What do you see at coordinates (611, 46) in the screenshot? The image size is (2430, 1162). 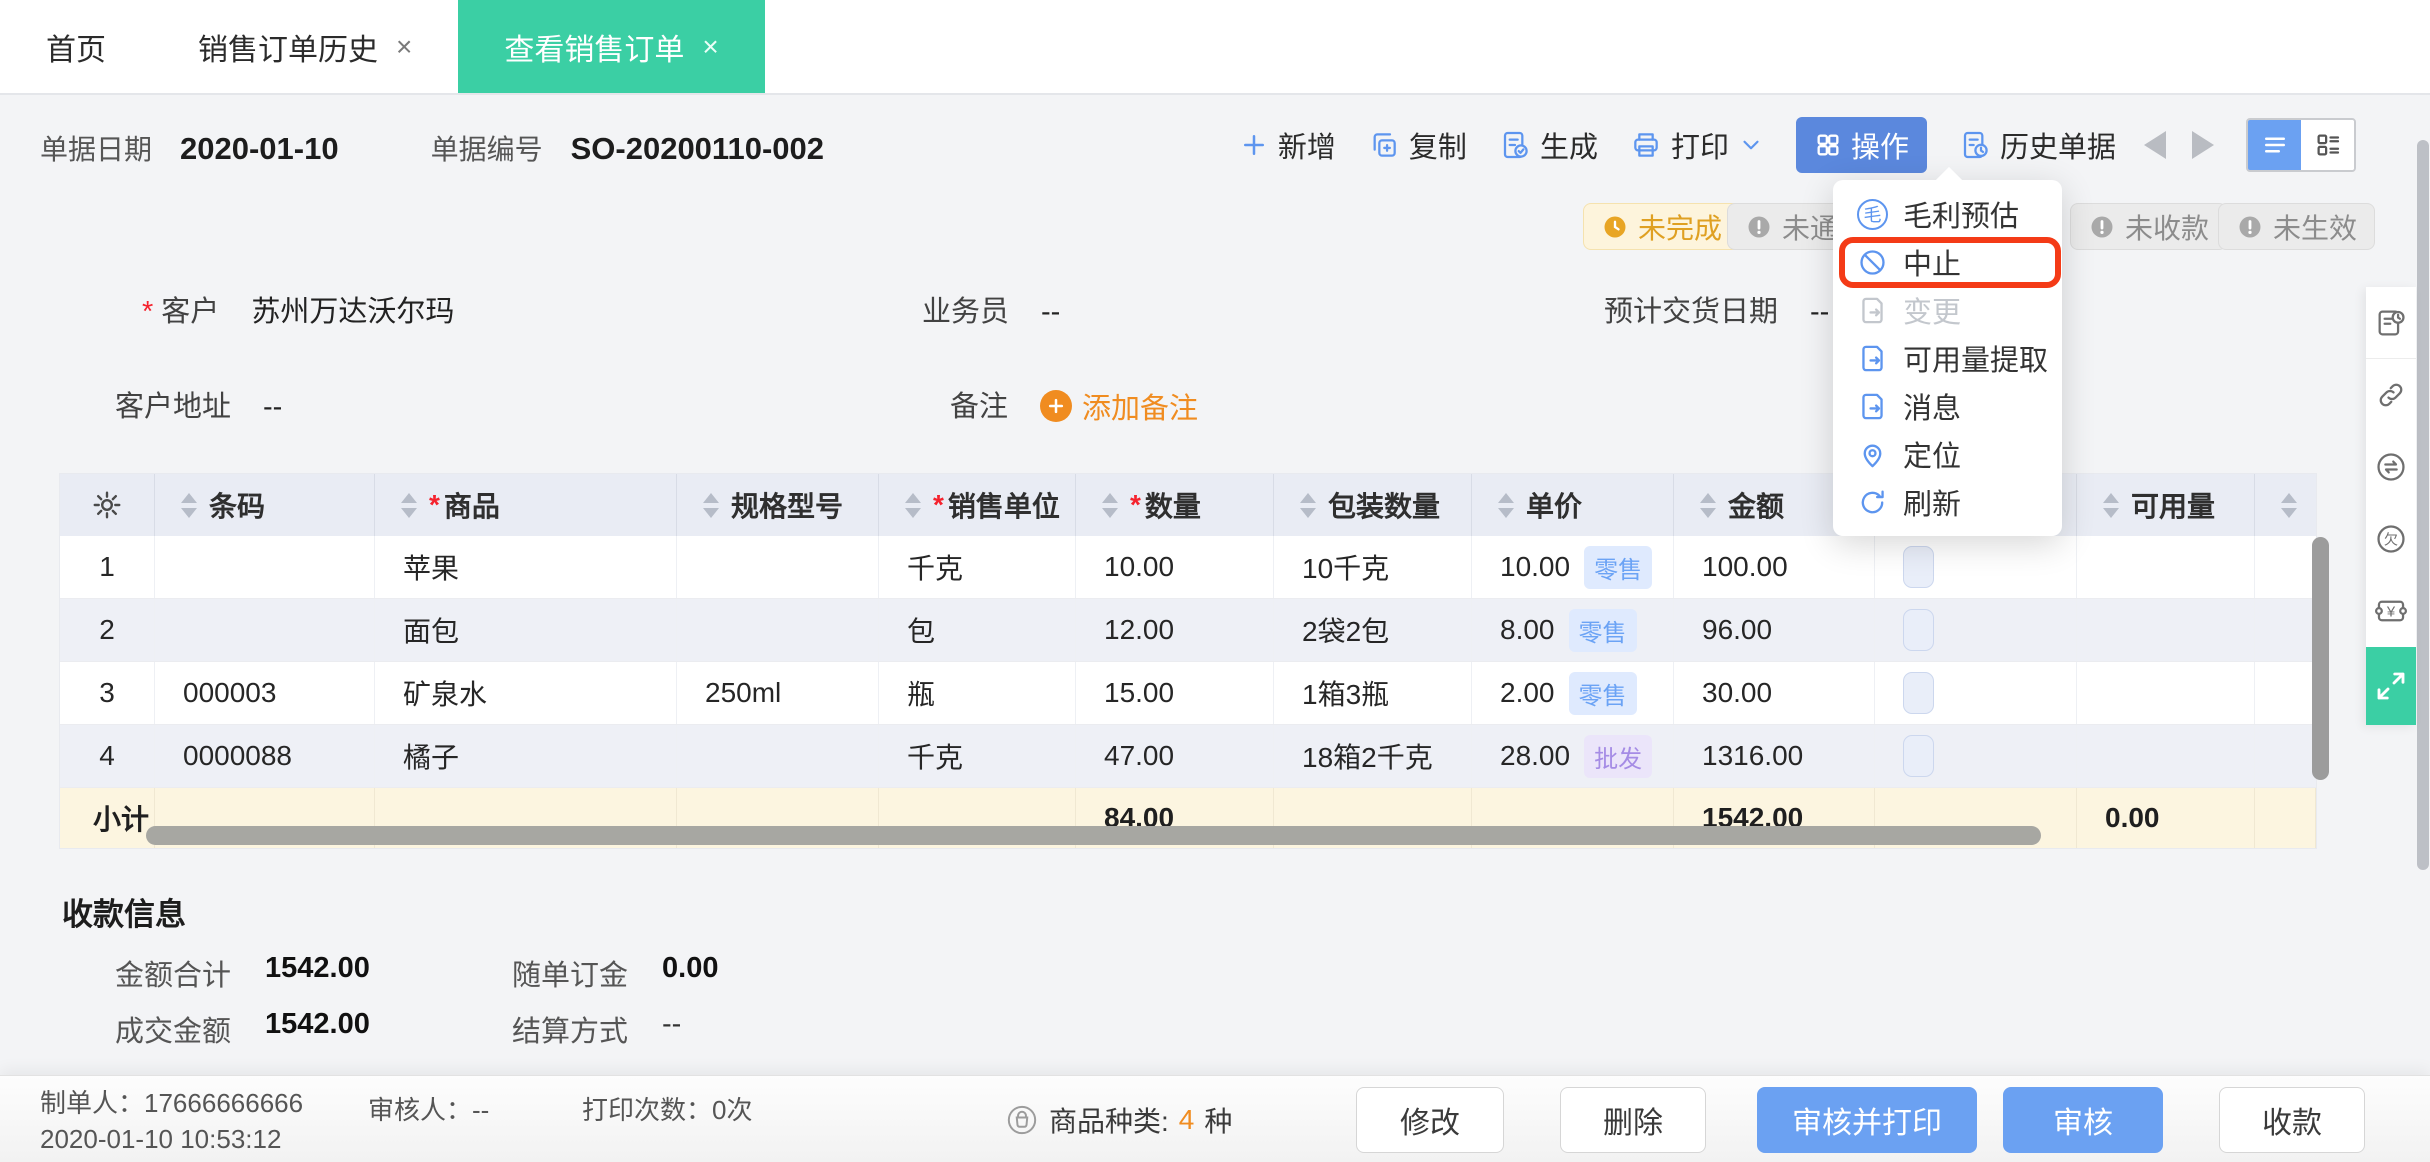 I see `tab-view-sales-order: 查看销售订单 ×` at bounding box center [611, 46].